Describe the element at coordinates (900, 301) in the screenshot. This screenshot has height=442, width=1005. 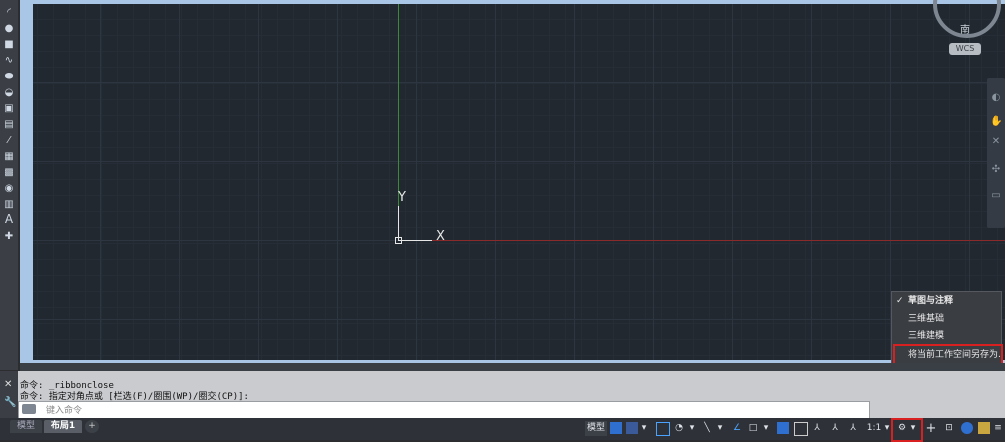
I see `check-icon: ✓` at that location.